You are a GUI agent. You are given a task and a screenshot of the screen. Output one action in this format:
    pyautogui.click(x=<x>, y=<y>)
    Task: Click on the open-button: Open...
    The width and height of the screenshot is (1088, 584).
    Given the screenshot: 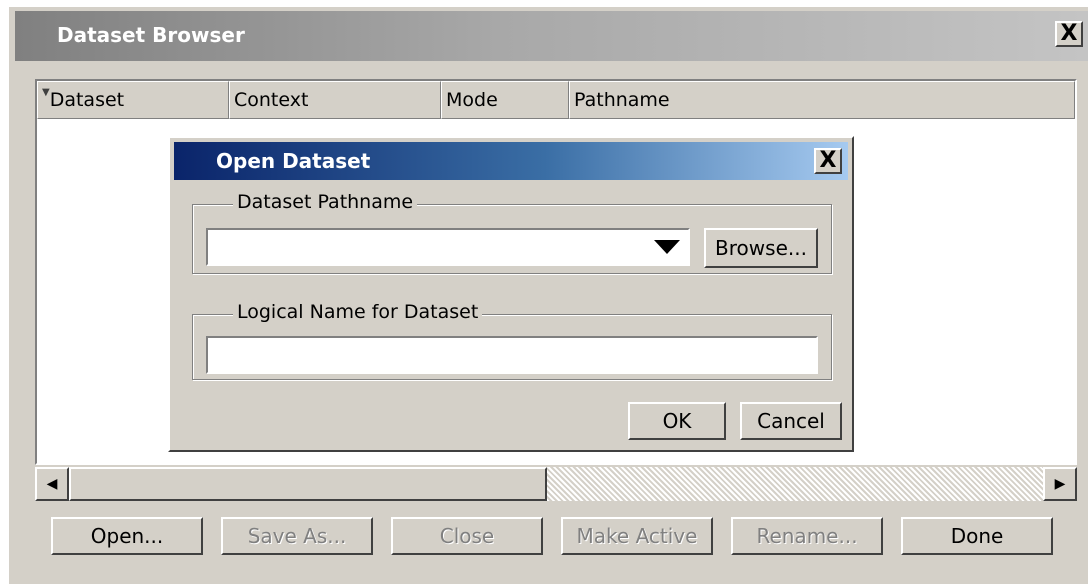 What is the action you would take?
    pyautogui.click(x=127, y=536)
    